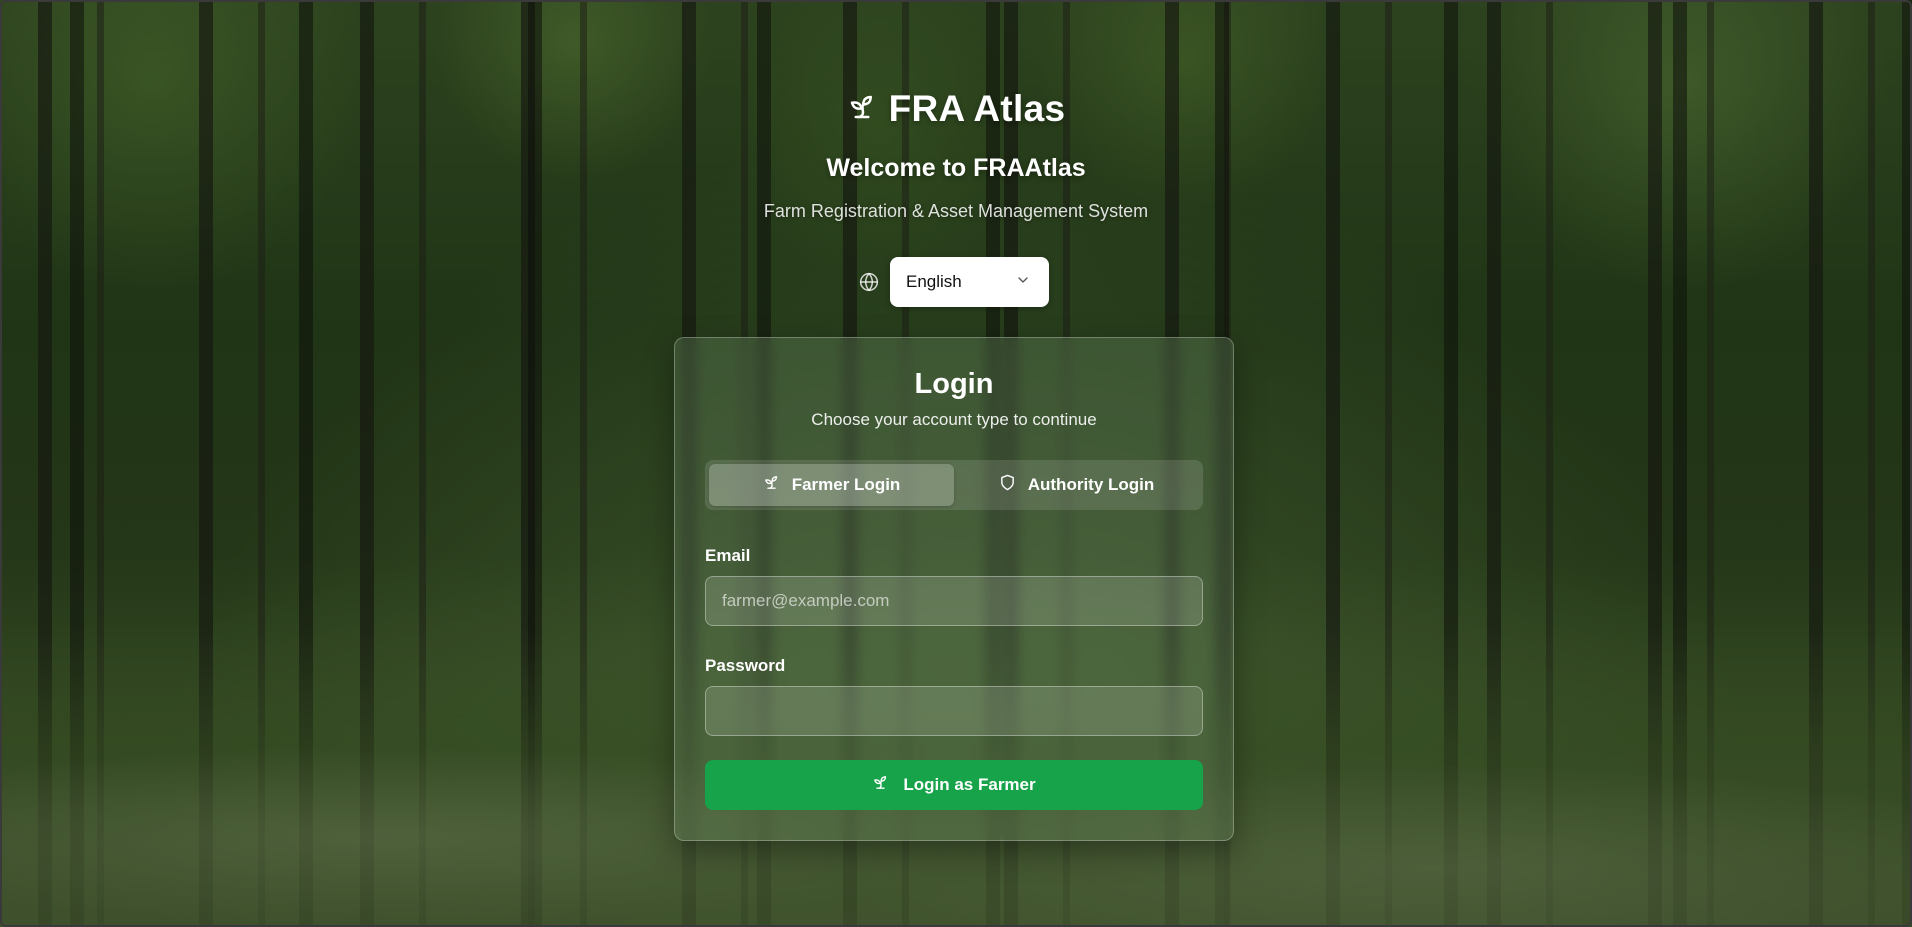 This screenshot has width=1912, height=927. Describe the element at coordinates (934, 281) in the screenshot. I see `language-selected-value: English` at that location.